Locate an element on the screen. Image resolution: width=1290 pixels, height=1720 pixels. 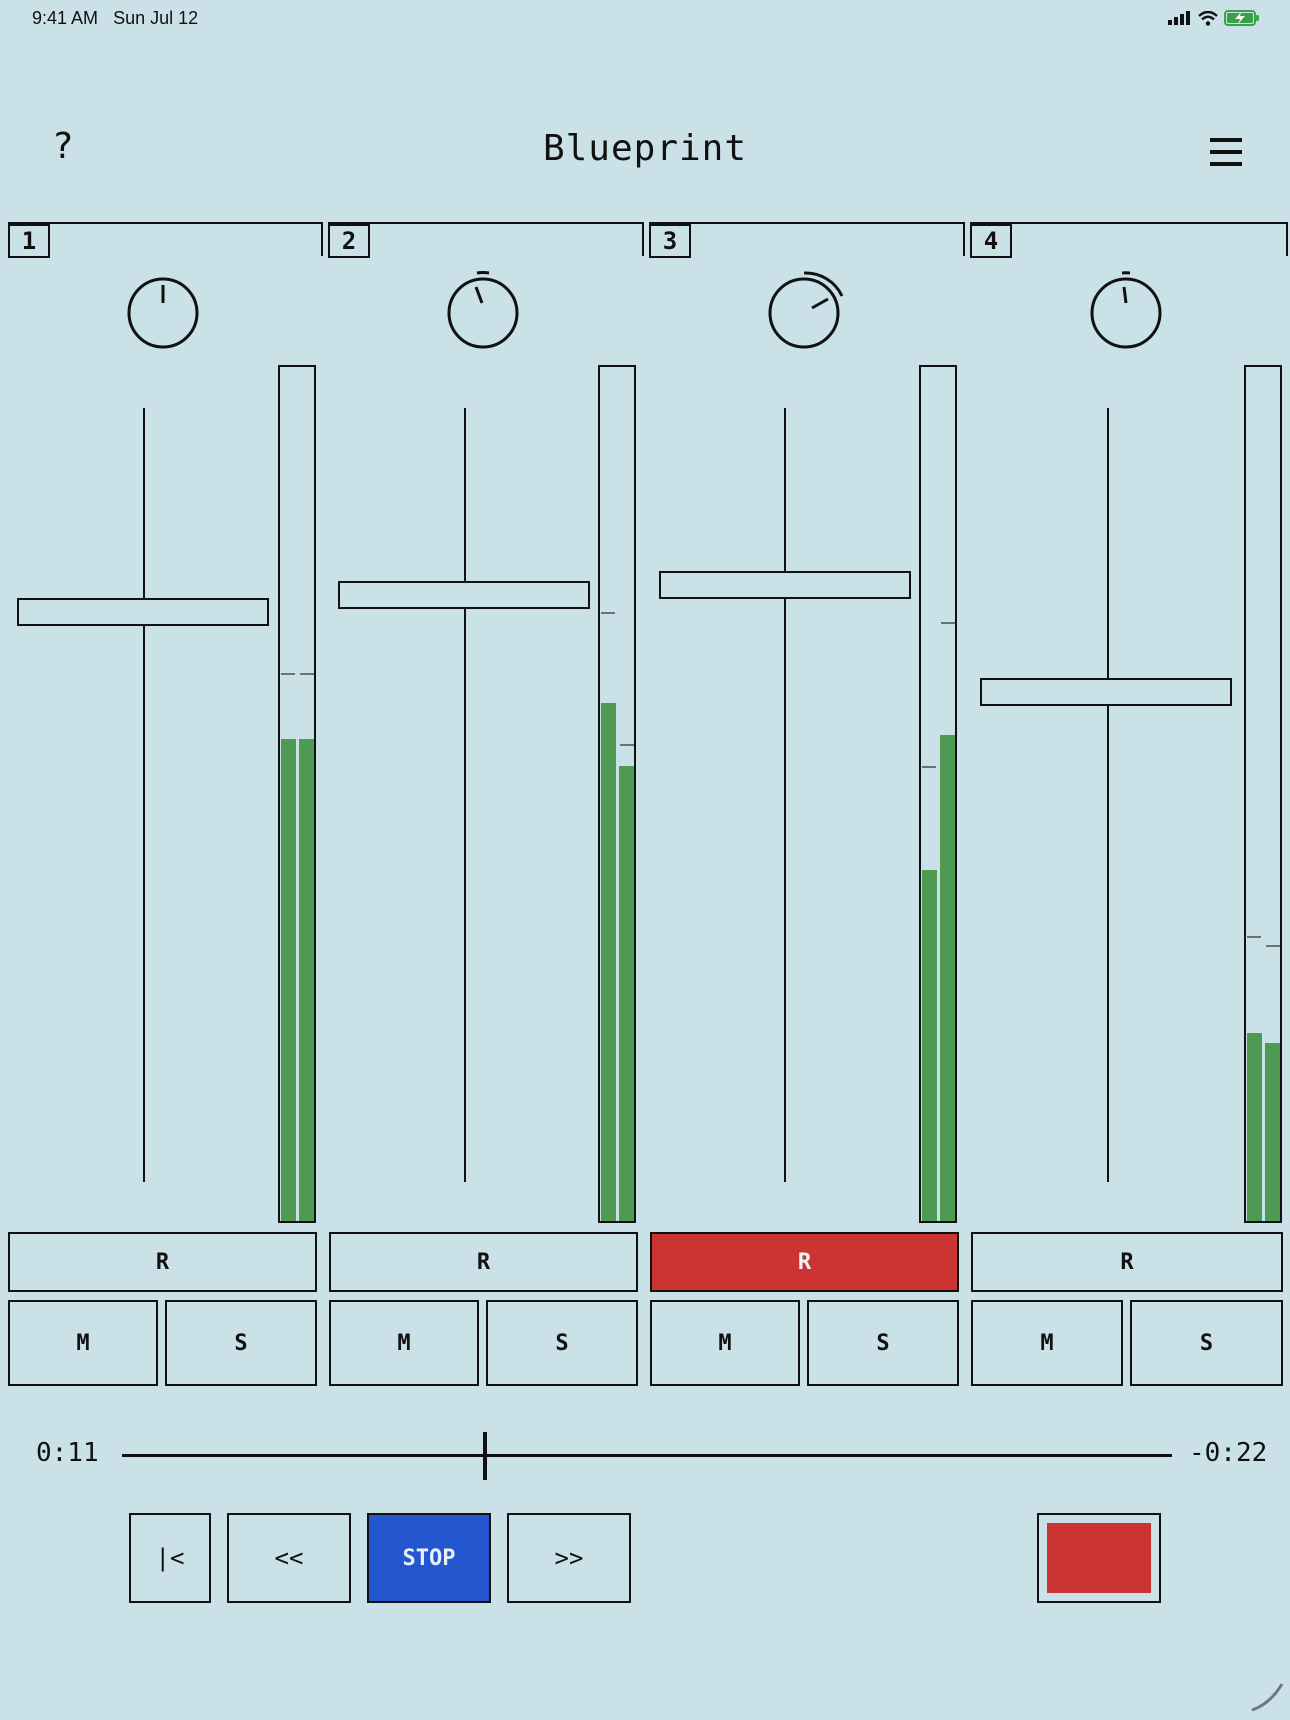
channel-number: 2 is located at coordinates (349, 241).